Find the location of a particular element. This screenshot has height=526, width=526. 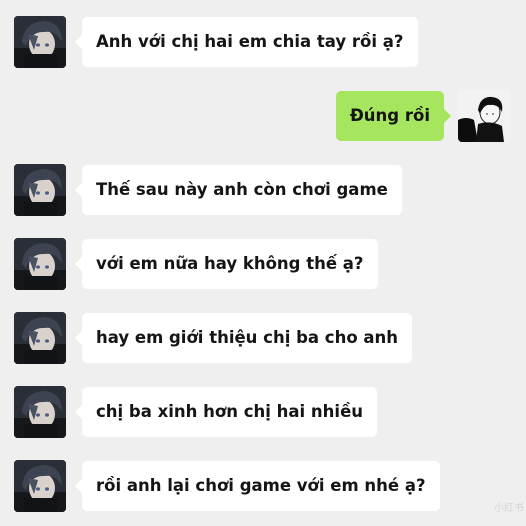

incoming-message: Thế sau này anh còn chơi game is located at coordinates (238, 190).